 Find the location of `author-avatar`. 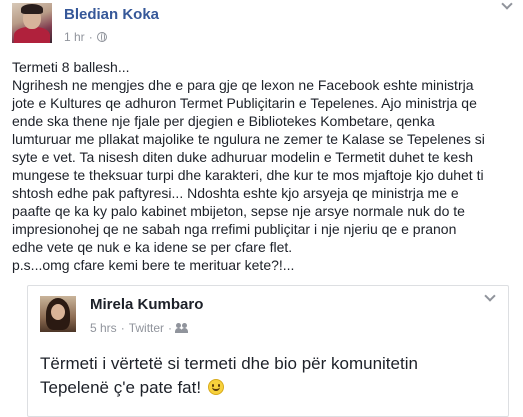

author-avatar is located at coordinates (32, 23).